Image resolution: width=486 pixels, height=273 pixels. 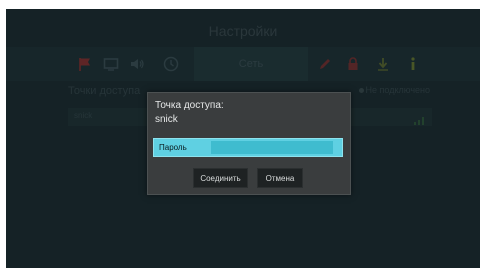 I want to click on password-field-wrapper, so click(x=248, y=147).